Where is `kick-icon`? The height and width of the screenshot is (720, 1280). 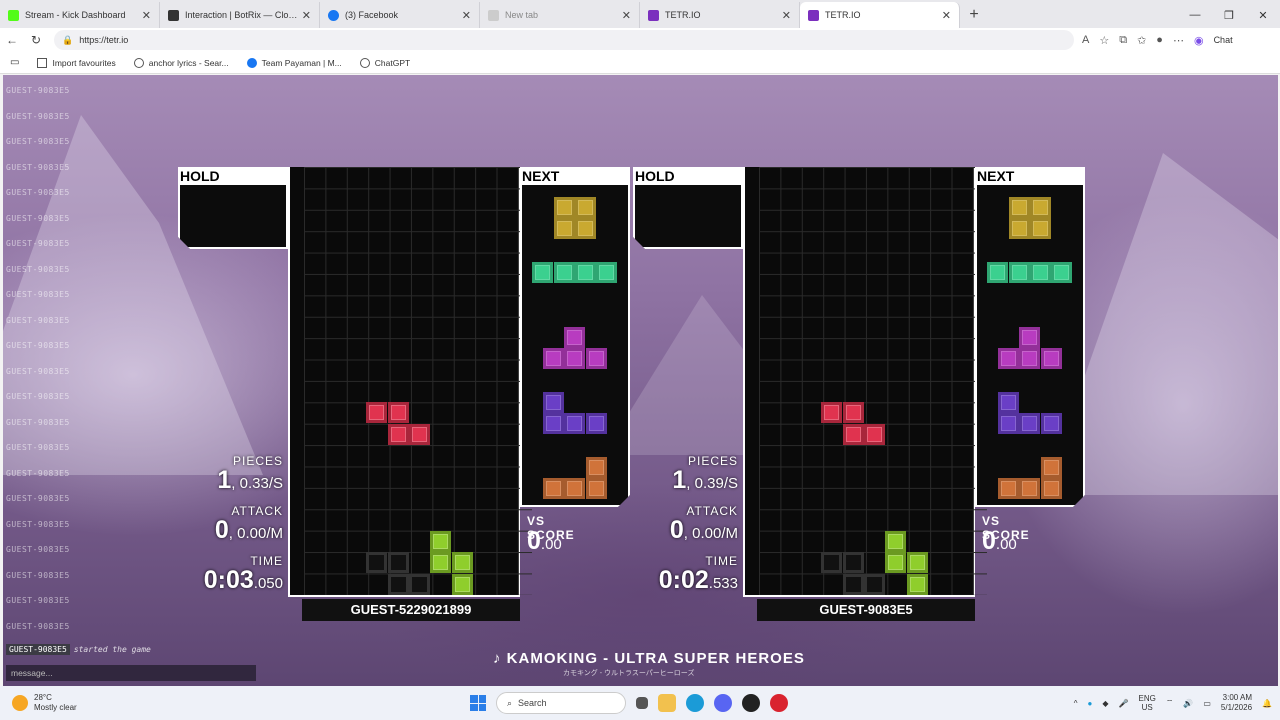 kick-icon is located at coordinates (13, 15).